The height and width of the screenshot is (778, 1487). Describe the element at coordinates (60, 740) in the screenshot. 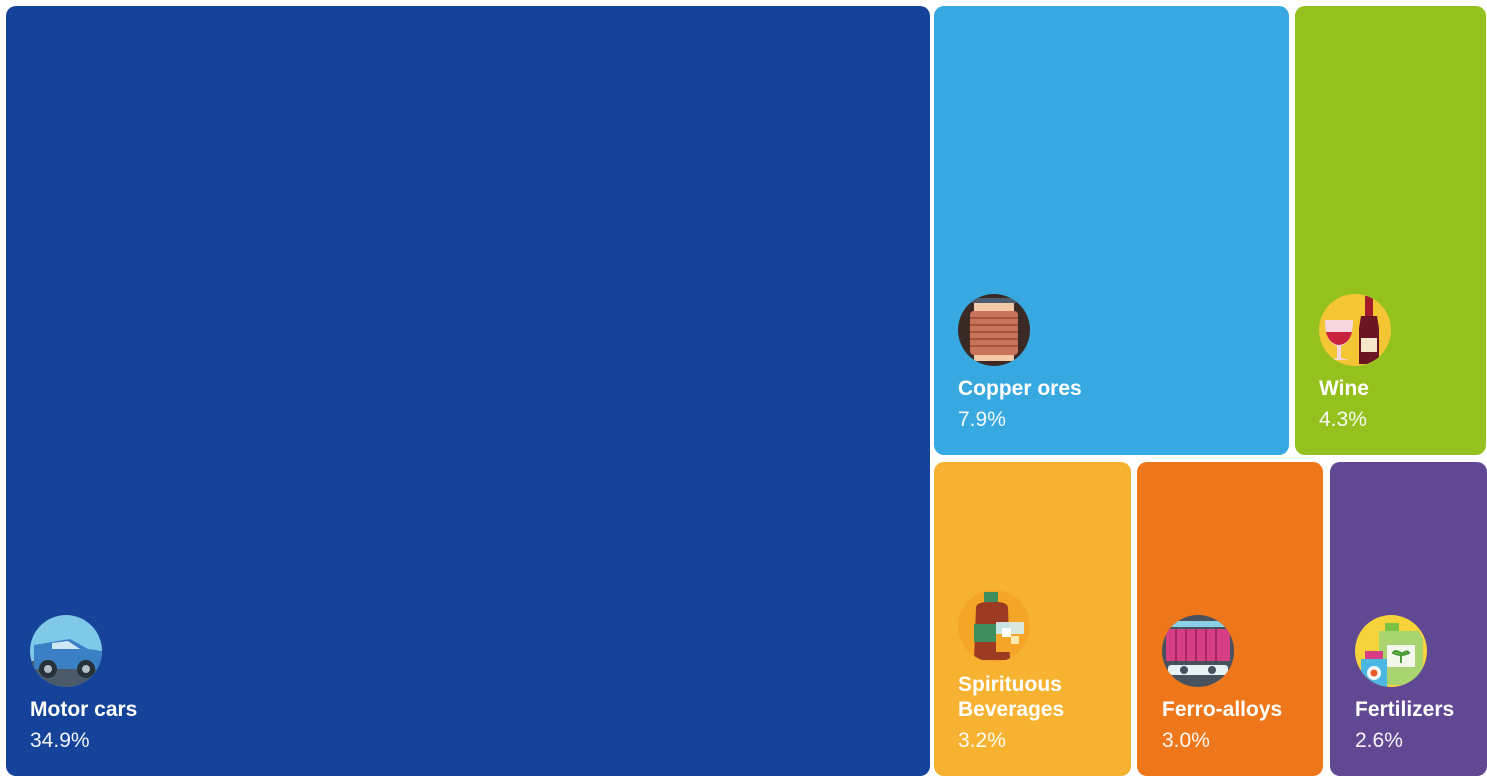

I see `tile-value: 34.9%` at that location.